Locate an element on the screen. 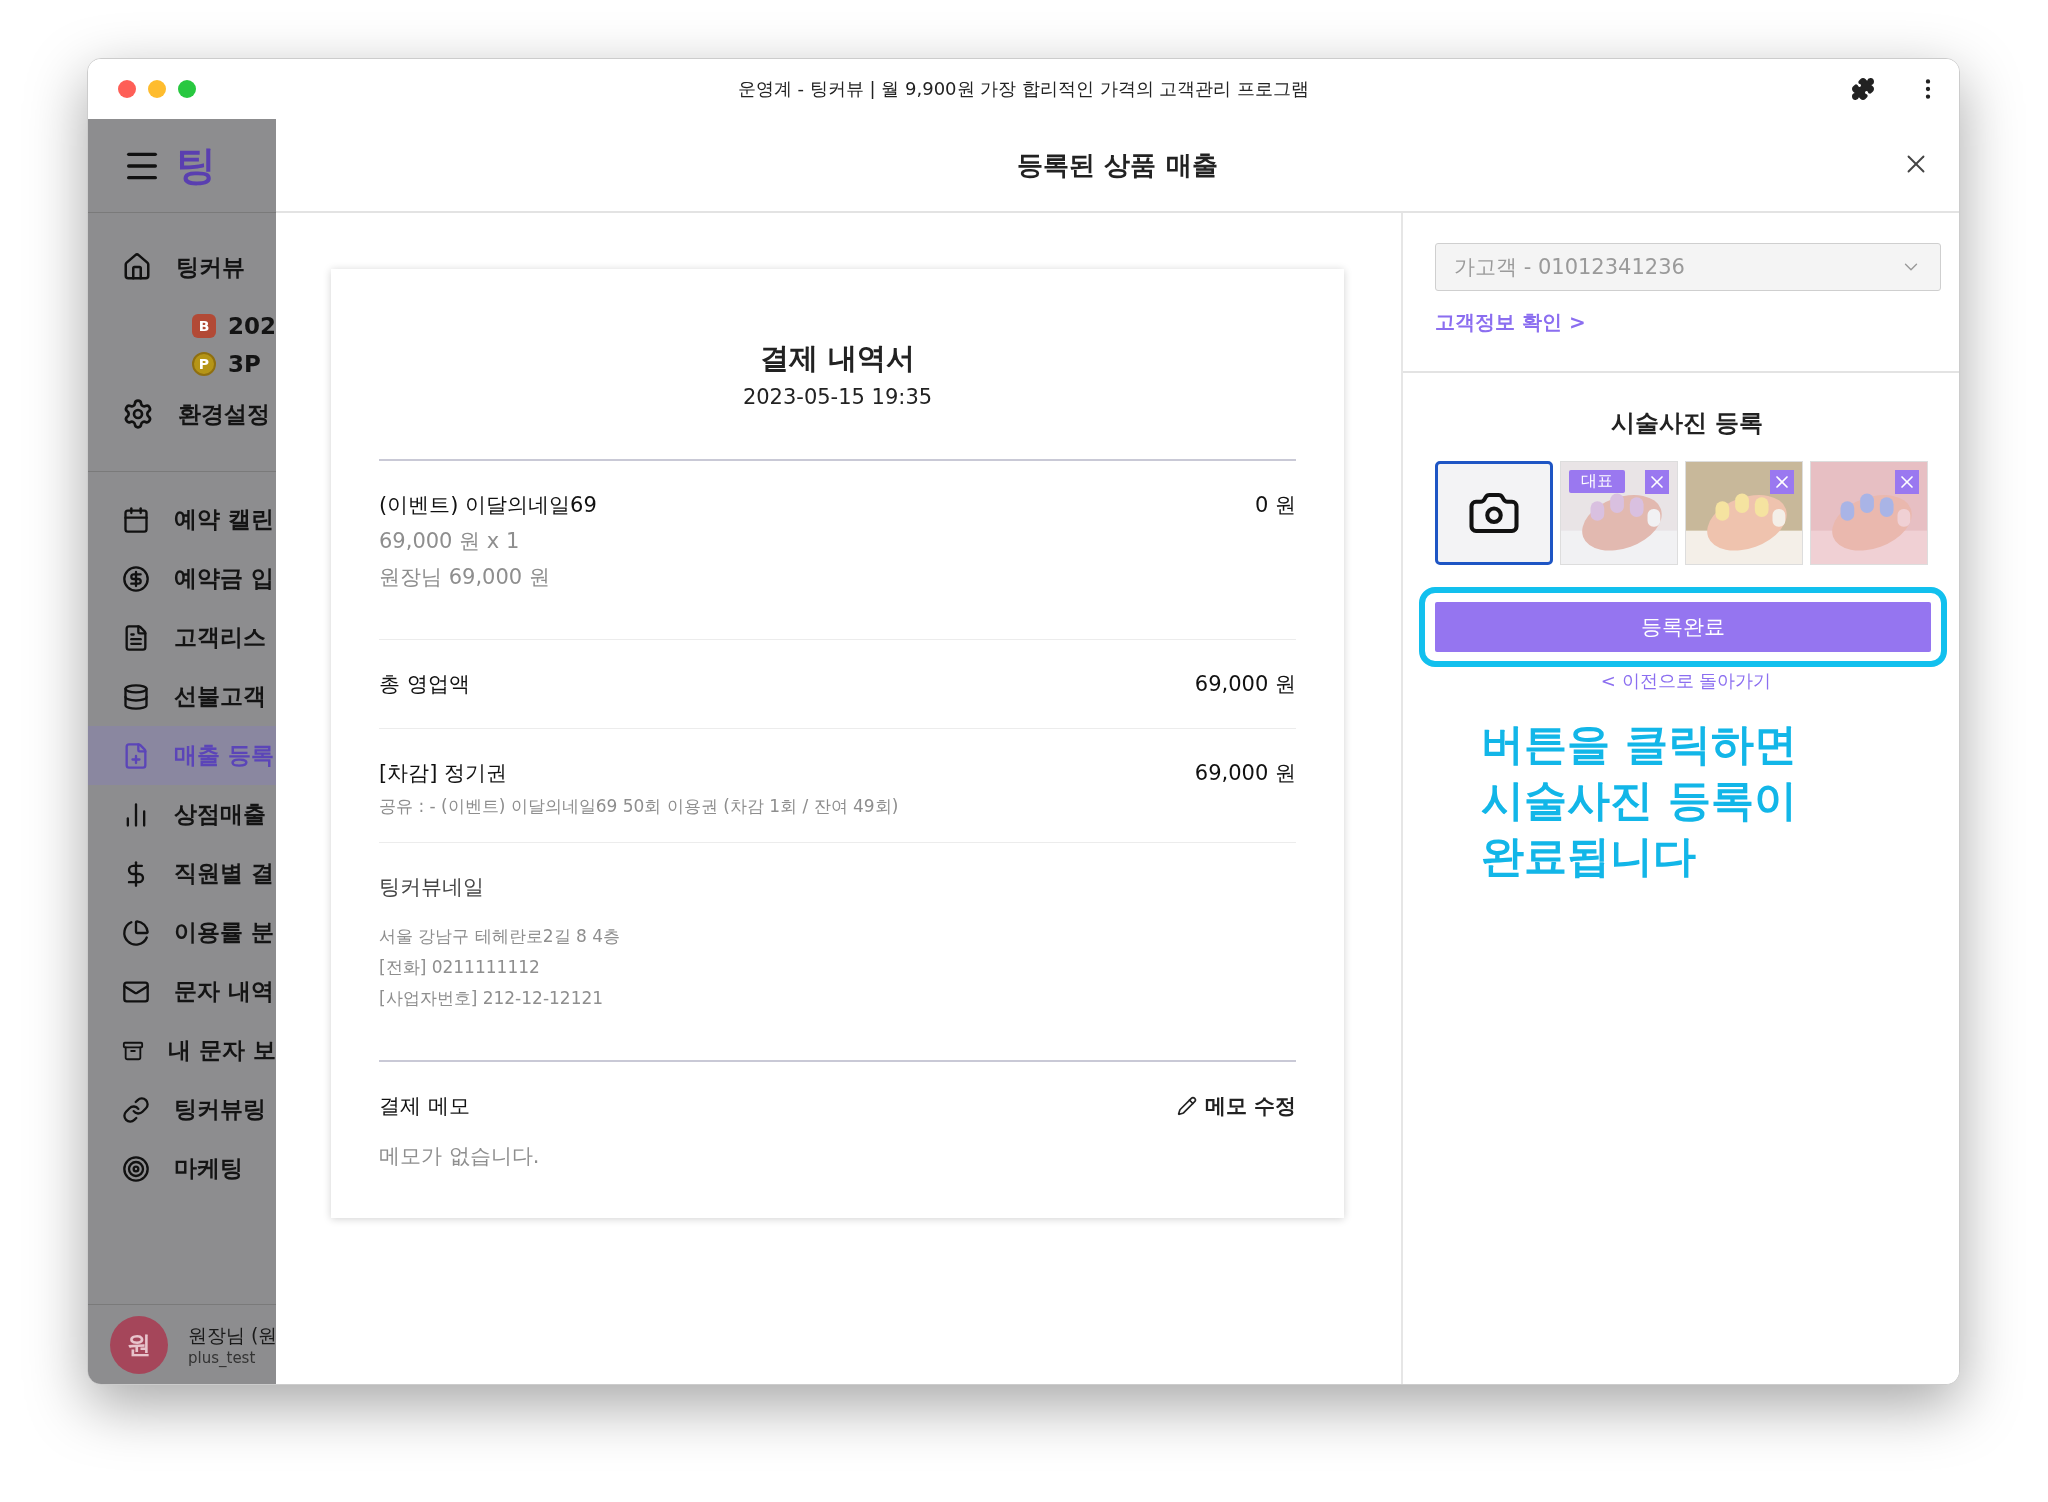  point-coin: P is located at coordinates (204, 364).